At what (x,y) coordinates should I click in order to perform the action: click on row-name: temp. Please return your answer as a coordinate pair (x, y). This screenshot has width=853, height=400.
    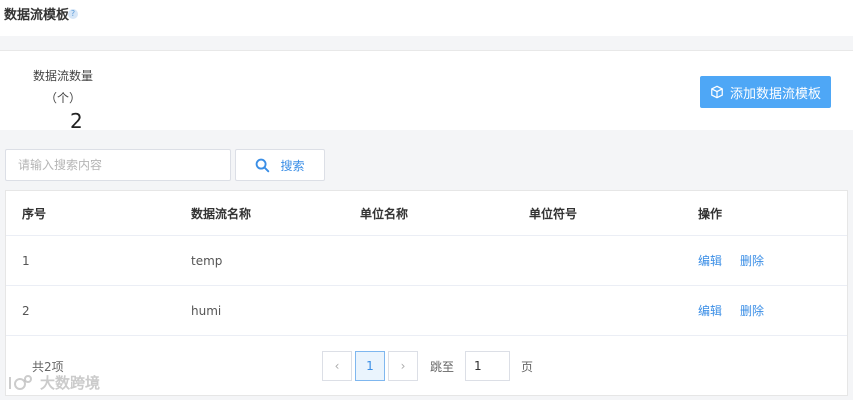
    Looking at the image, I should click on (207, 260).